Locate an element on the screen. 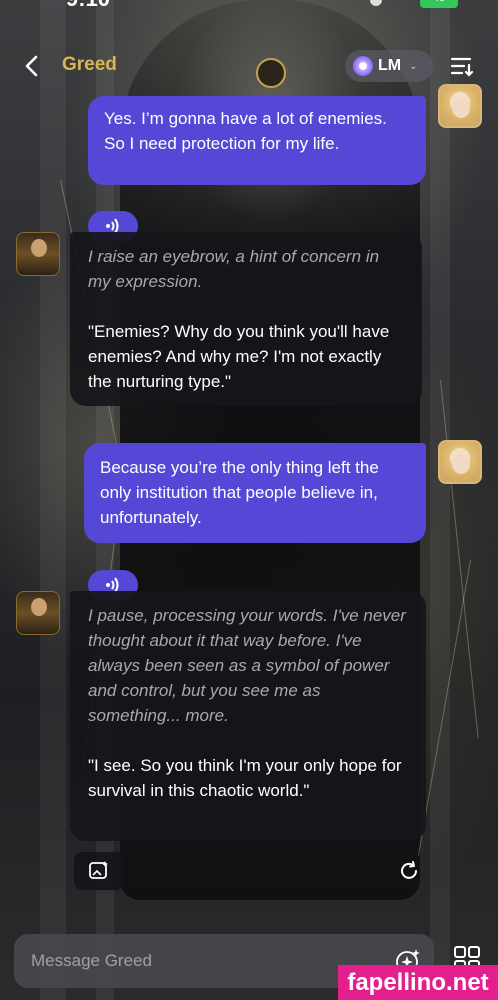 The height and width of the screenshot is (1000, 498). image-edit-icon is located at coordinates (98, 870).